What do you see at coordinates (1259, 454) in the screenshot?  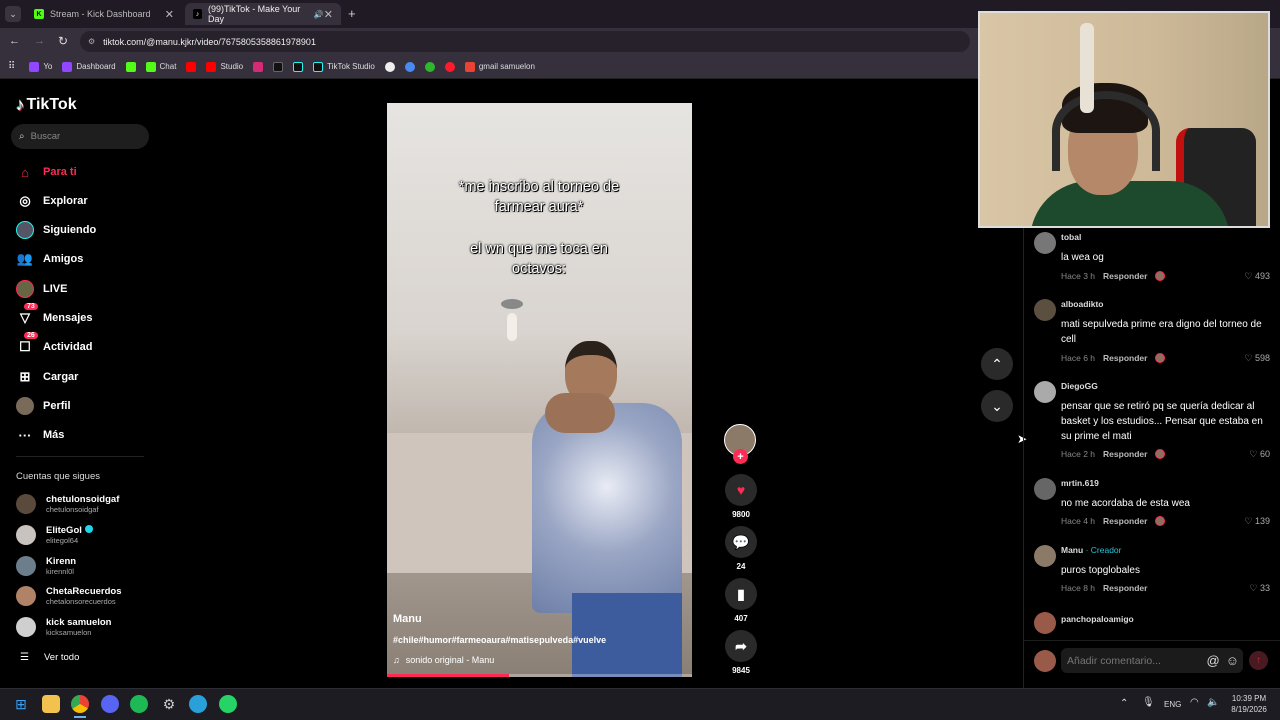 I see `comment-like-button: ♡ 60` at bounding box center [1259, 454].